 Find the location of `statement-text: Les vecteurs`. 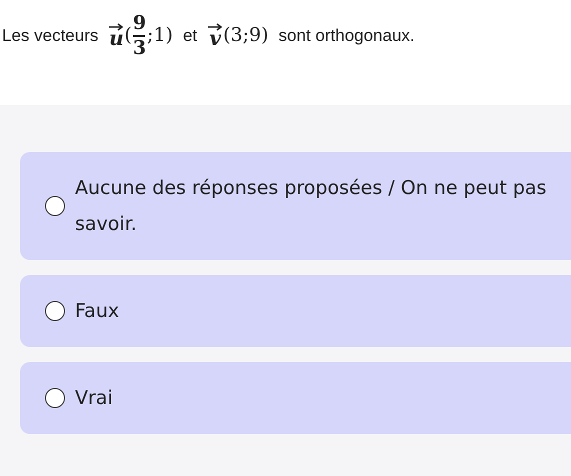

statement-text: Les vecteurs is located at coordinates (50, 35).